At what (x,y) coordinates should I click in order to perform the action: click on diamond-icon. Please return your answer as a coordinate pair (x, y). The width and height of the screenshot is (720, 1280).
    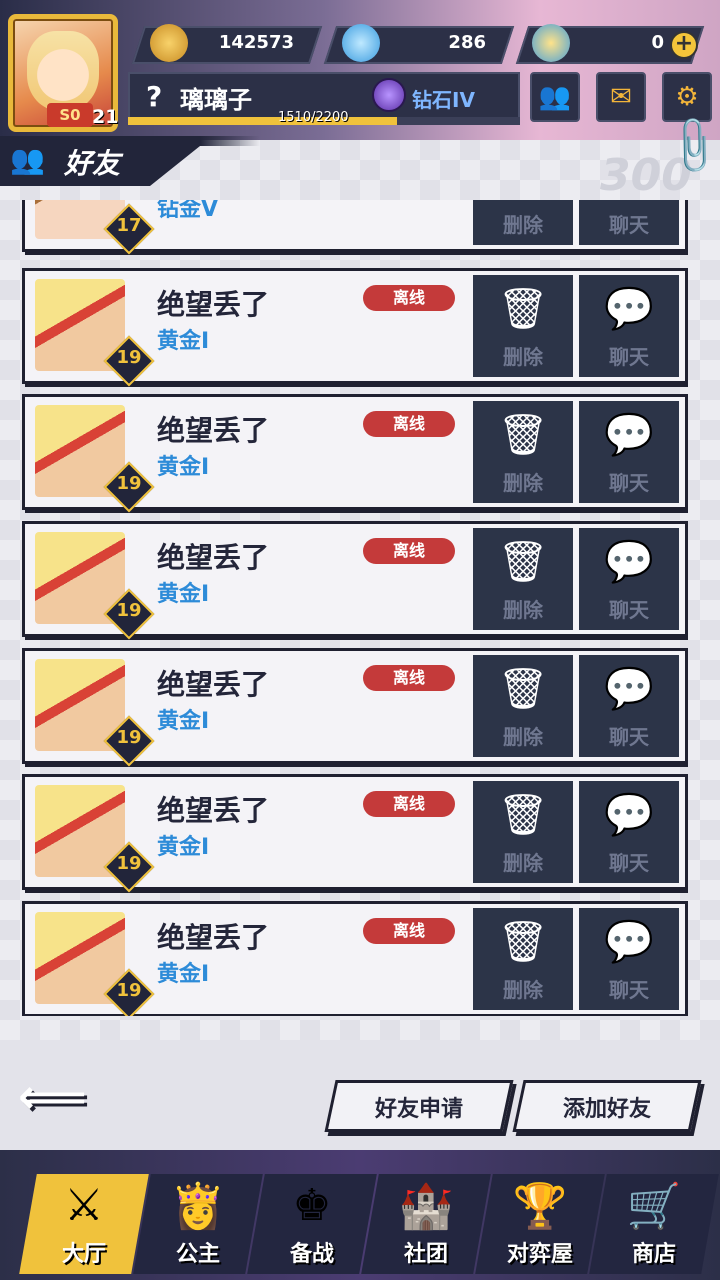
    Looking at the image, I should click on (361, 43).